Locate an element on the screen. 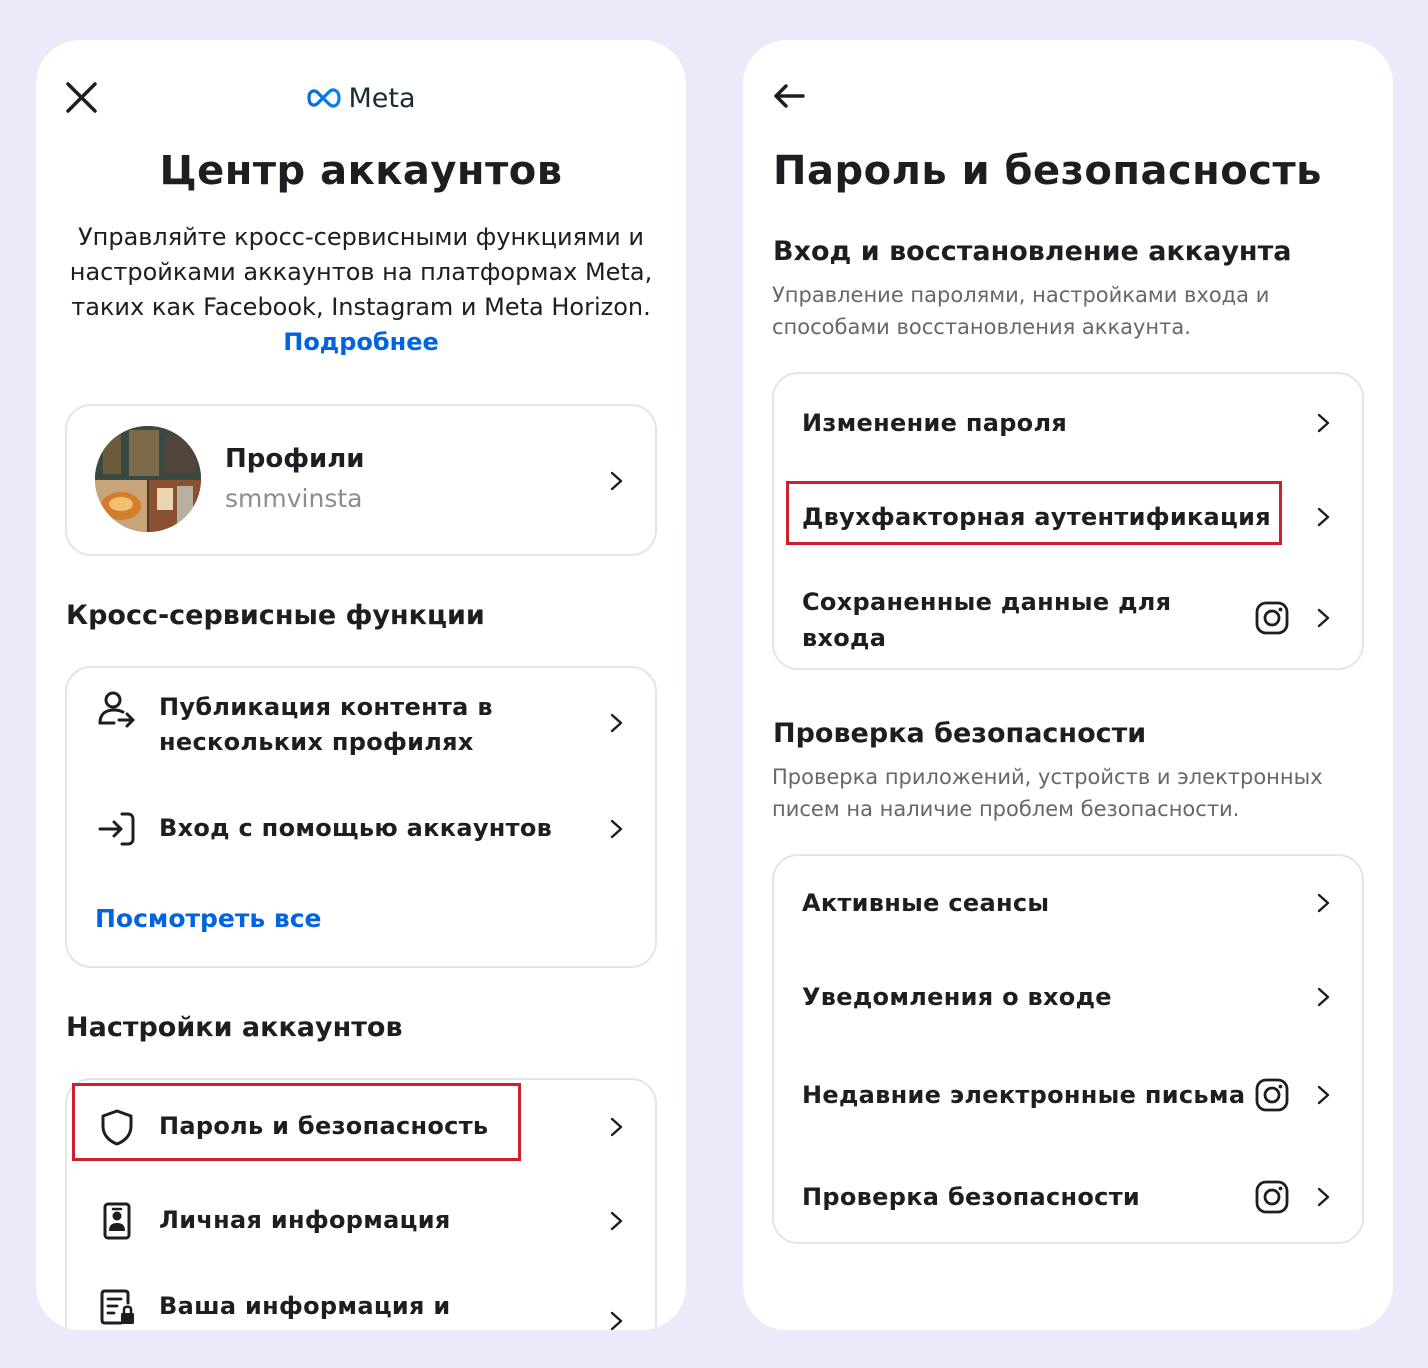 This screenshot has height=1368, width=1428. settings-item-label: Ваша информация и is located at coordinates (305, 1306).